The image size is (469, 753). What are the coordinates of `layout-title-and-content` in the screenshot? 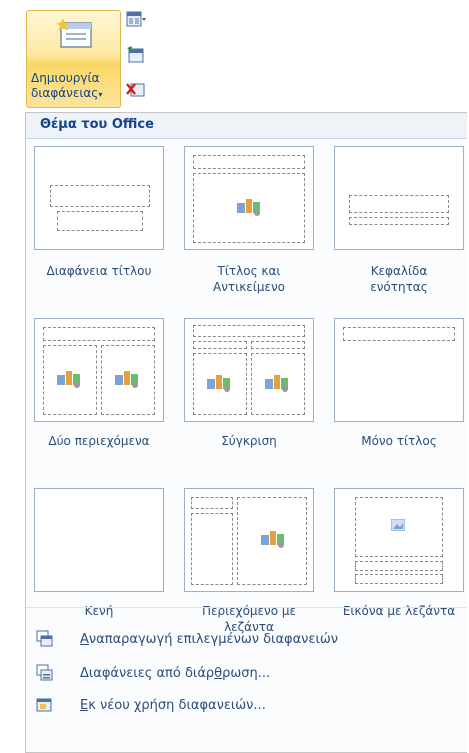 It's located at (249, 198).